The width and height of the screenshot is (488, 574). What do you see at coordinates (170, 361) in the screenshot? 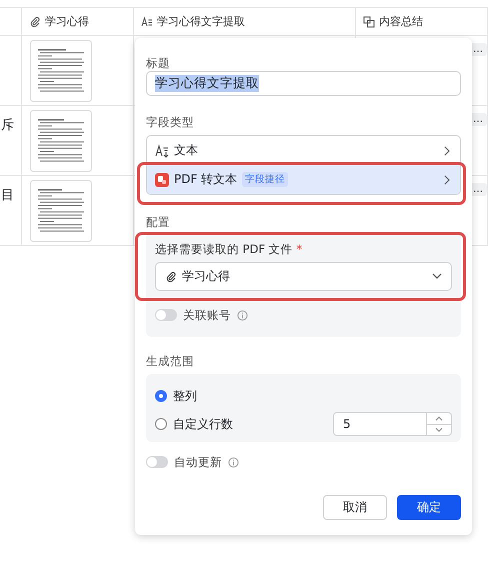
I see `field-label: 生成范围` at bounding box center [170, 361].